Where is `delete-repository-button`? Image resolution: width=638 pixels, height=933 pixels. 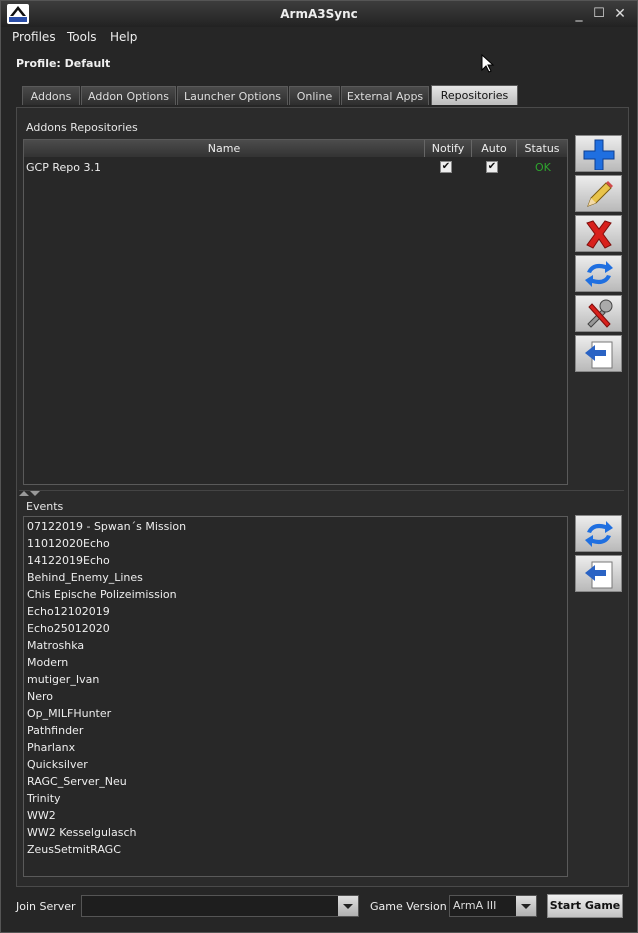
delete-repository-button is located at coordinates (598, 233).